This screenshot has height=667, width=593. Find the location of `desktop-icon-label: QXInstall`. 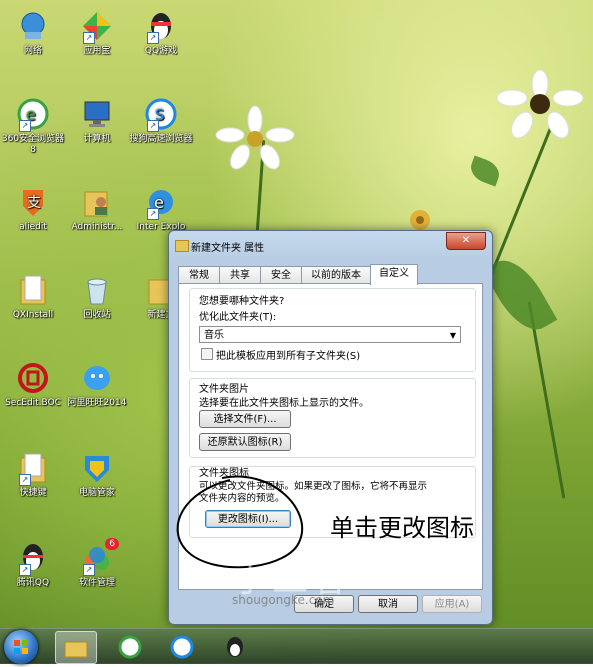

desktop-icon-label: QXInstall is located at coordinates (33, 315).